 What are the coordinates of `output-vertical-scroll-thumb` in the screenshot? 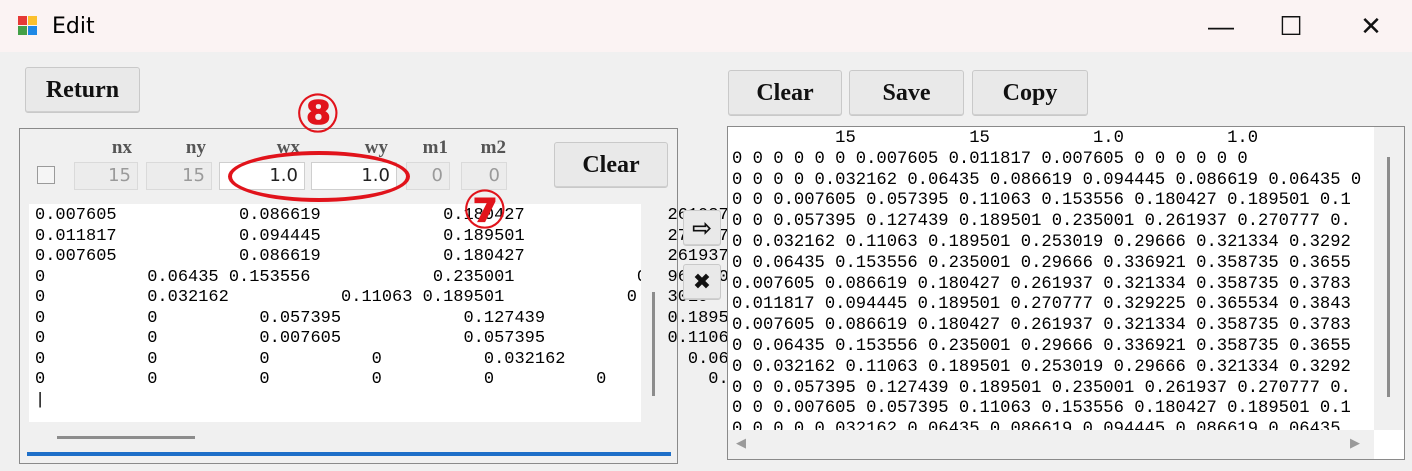 It's located at (1388, 277).